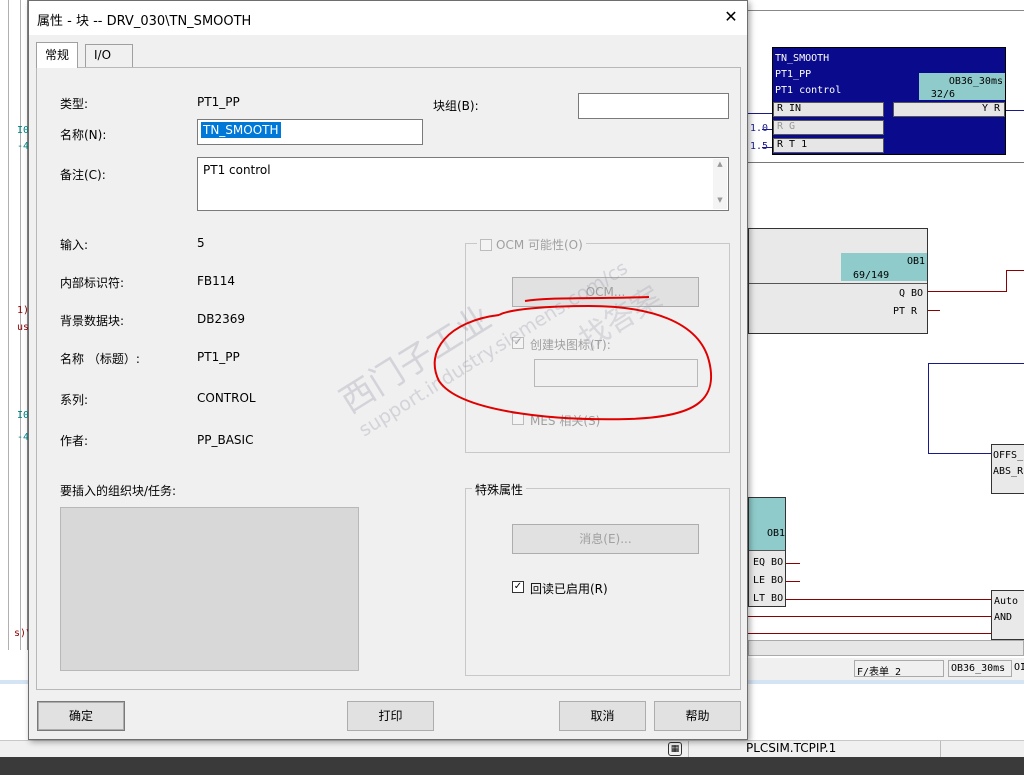  What do you see at coordinates (886, 648) in the screenshot?
I see `horizontal-scrollbar` at bounding box center [886, 648].